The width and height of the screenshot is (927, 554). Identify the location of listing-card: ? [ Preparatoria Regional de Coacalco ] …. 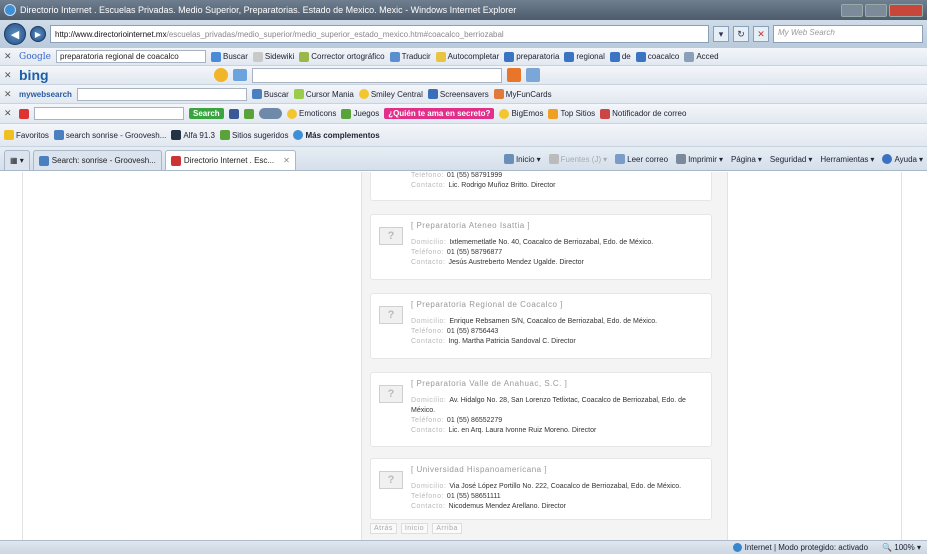
(541, 326).